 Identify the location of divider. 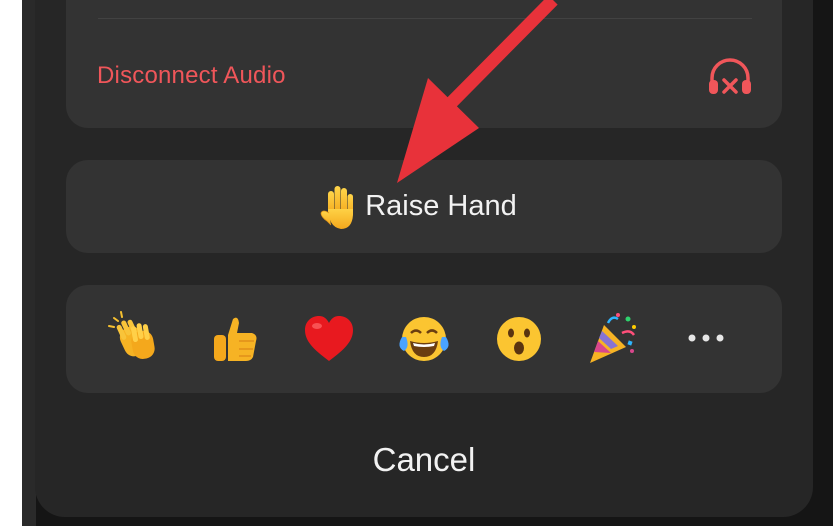
(425, 18).